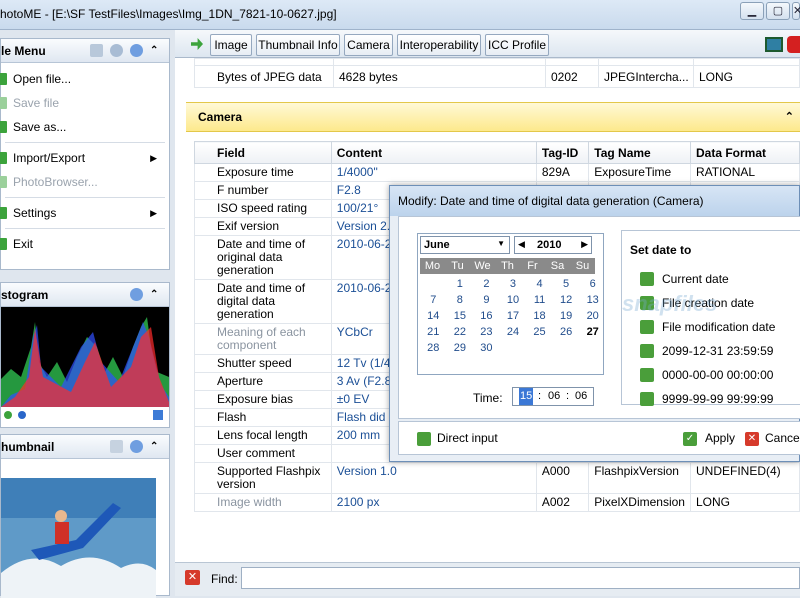  Describe the element at coordinates (707, 327) in the screenshot. I see `set-file-modification-date: File modification date` at that location.